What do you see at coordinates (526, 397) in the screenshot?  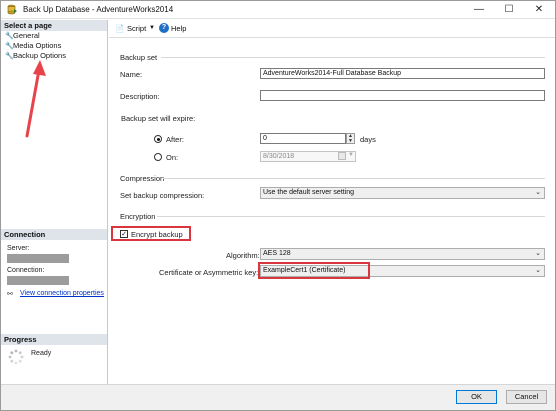 I see `cancel-button: Cancel` at bounding box center [526, 397].